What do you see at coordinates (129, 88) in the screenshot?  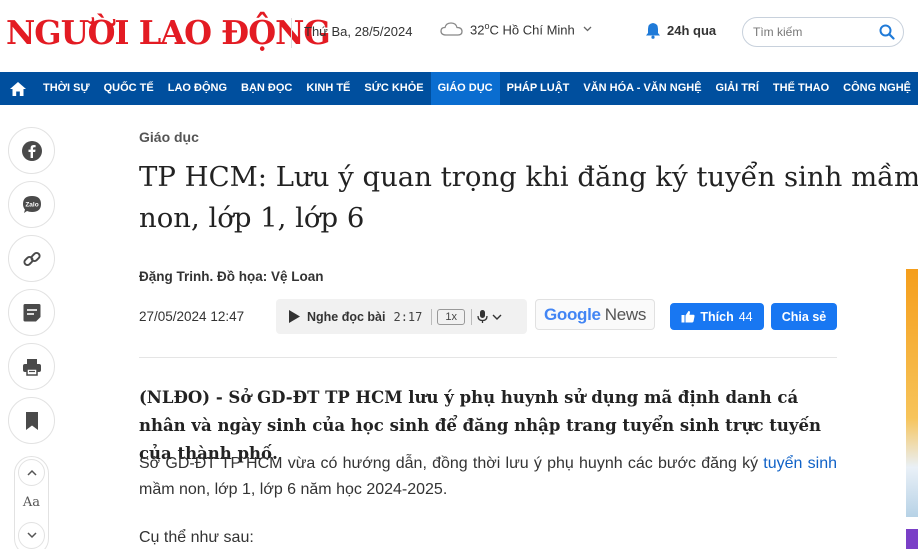 I see `nav-quoc-te: QUỐC TẾ` at bounding box center [129, 88].